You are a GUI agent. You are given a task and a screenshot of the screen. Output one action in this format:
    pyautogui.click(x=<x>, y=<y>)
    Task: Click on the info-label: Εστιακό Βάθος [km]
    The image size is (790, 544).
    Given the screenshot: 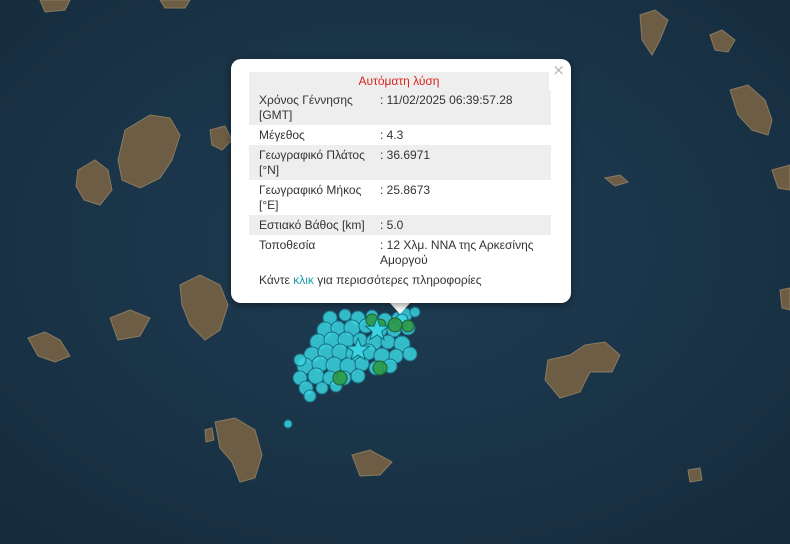 What is the action you would take?
    pyautogui.click(x=312, y=225)
    